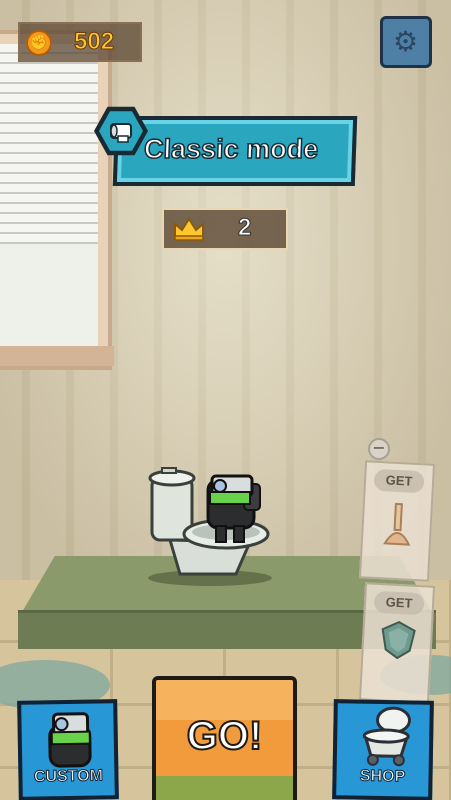 The width and height of the screenshot is (451, 800). I want to click on gear-icon: ⚙, so click(406, 41).